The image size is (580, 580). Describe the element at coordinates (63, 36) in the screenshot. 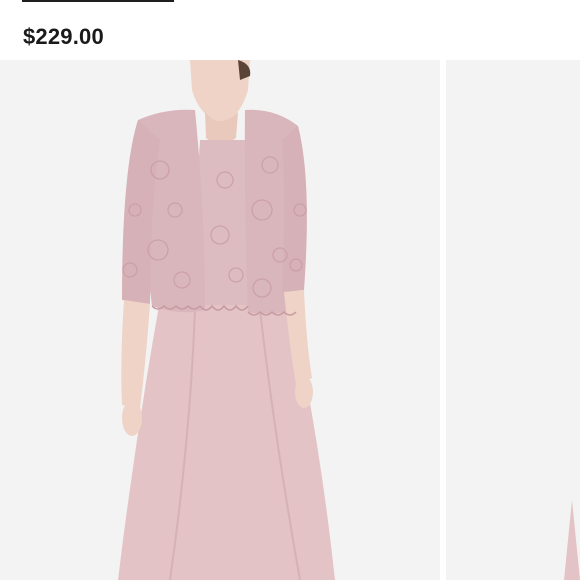

I see `product-price: $229.00` at that location.